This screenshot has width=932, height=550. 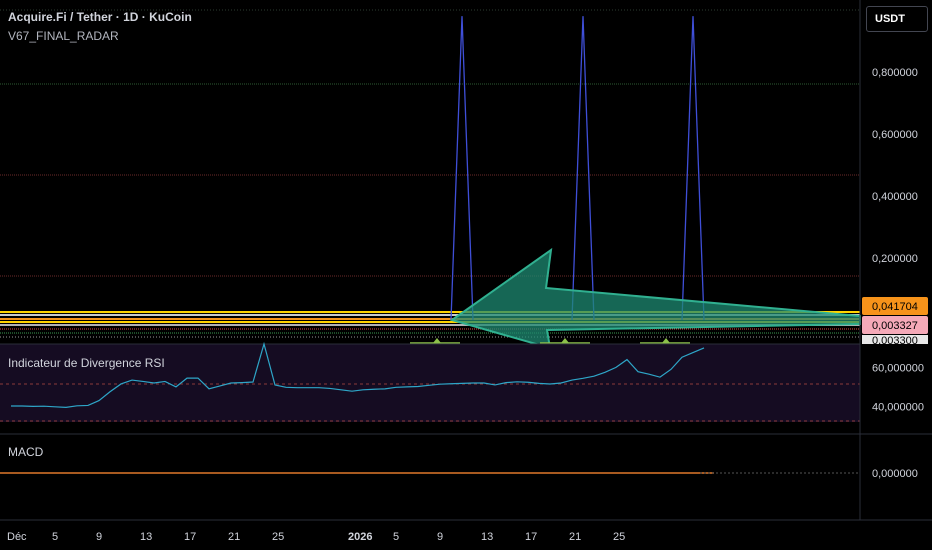 What do you see at coordinates (895, 341) in the screenshot?
I see `price-badge-white-label: 0,003300` at bounding box center [895, 341].